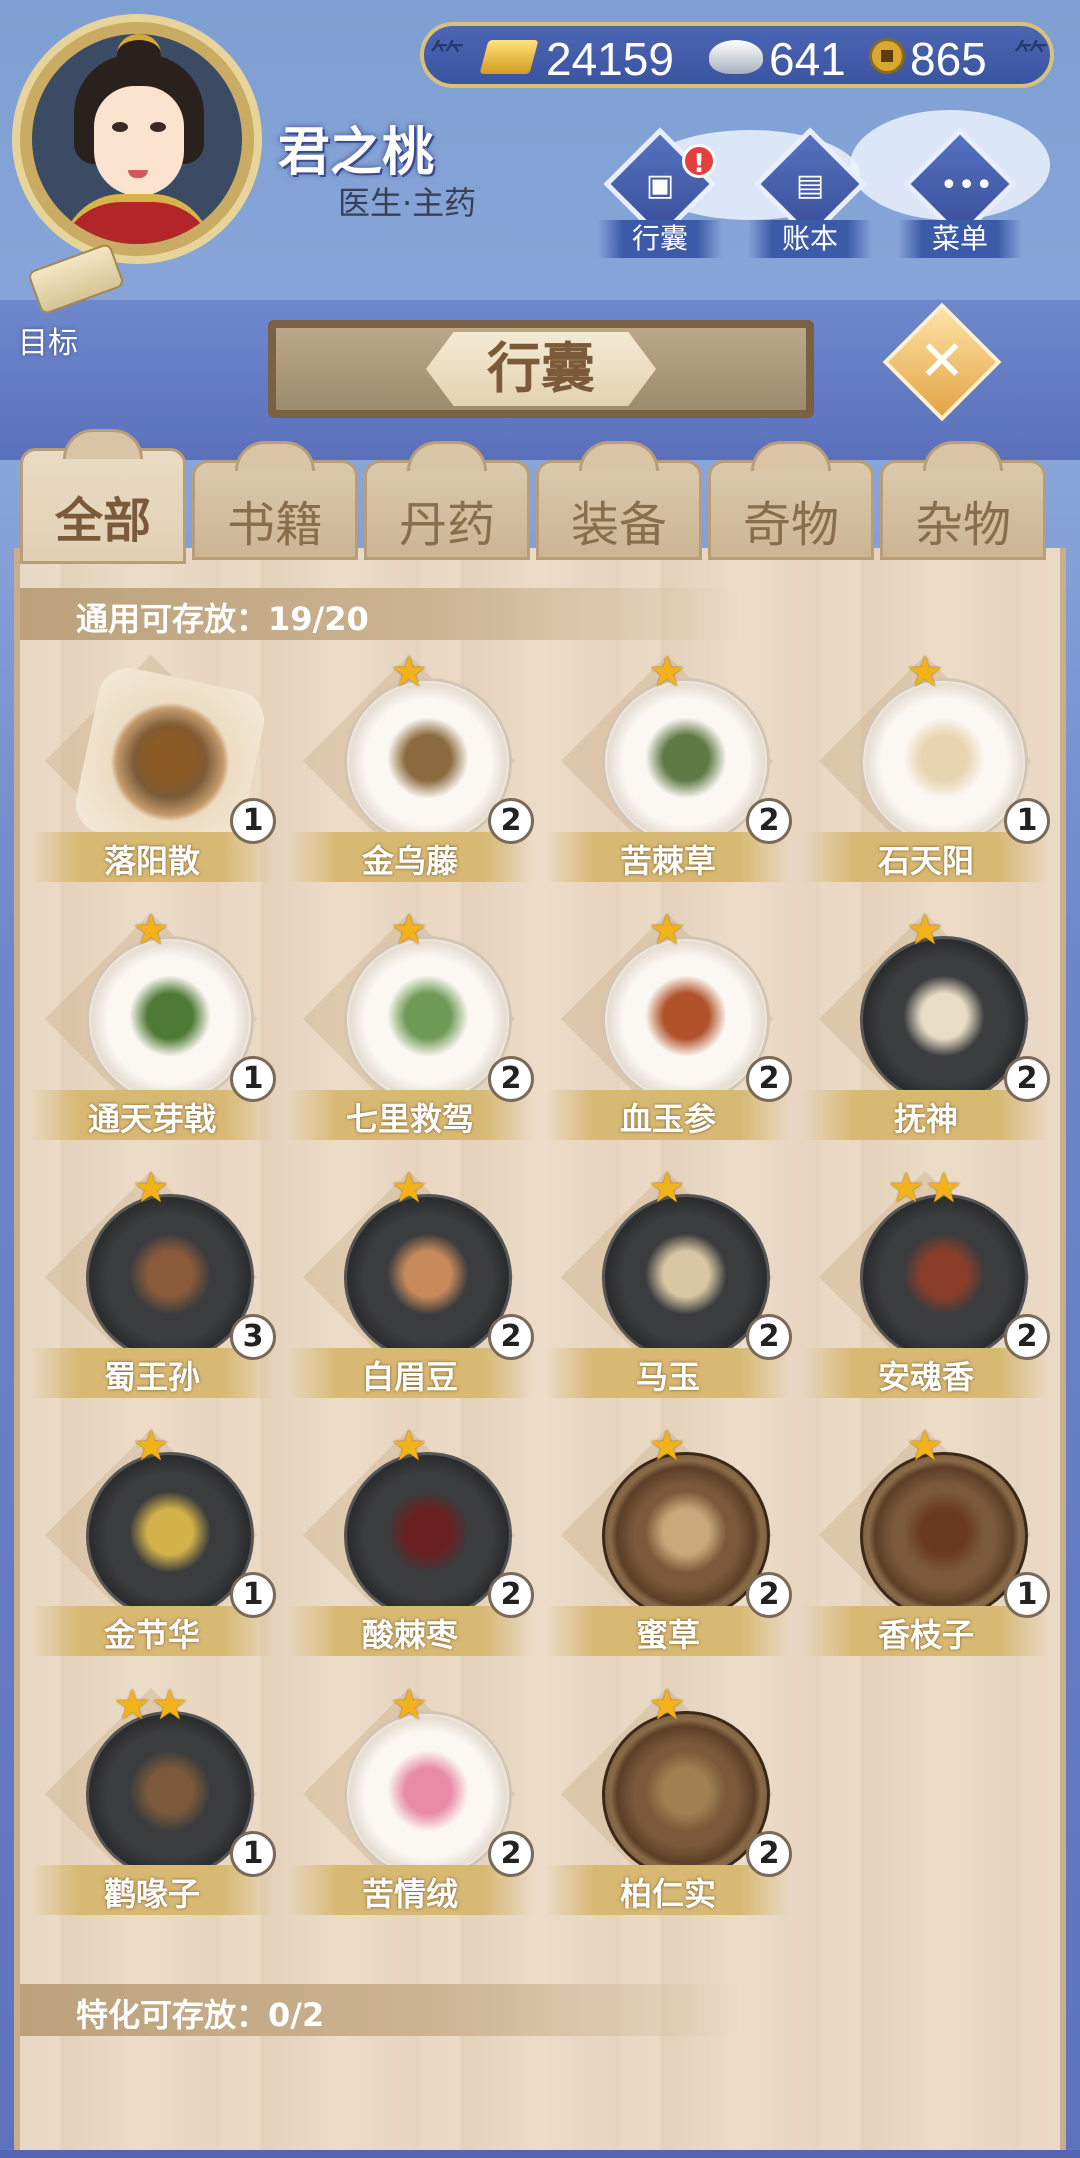  I want to click on item-name: 七里救驾, so click(409, 1119).